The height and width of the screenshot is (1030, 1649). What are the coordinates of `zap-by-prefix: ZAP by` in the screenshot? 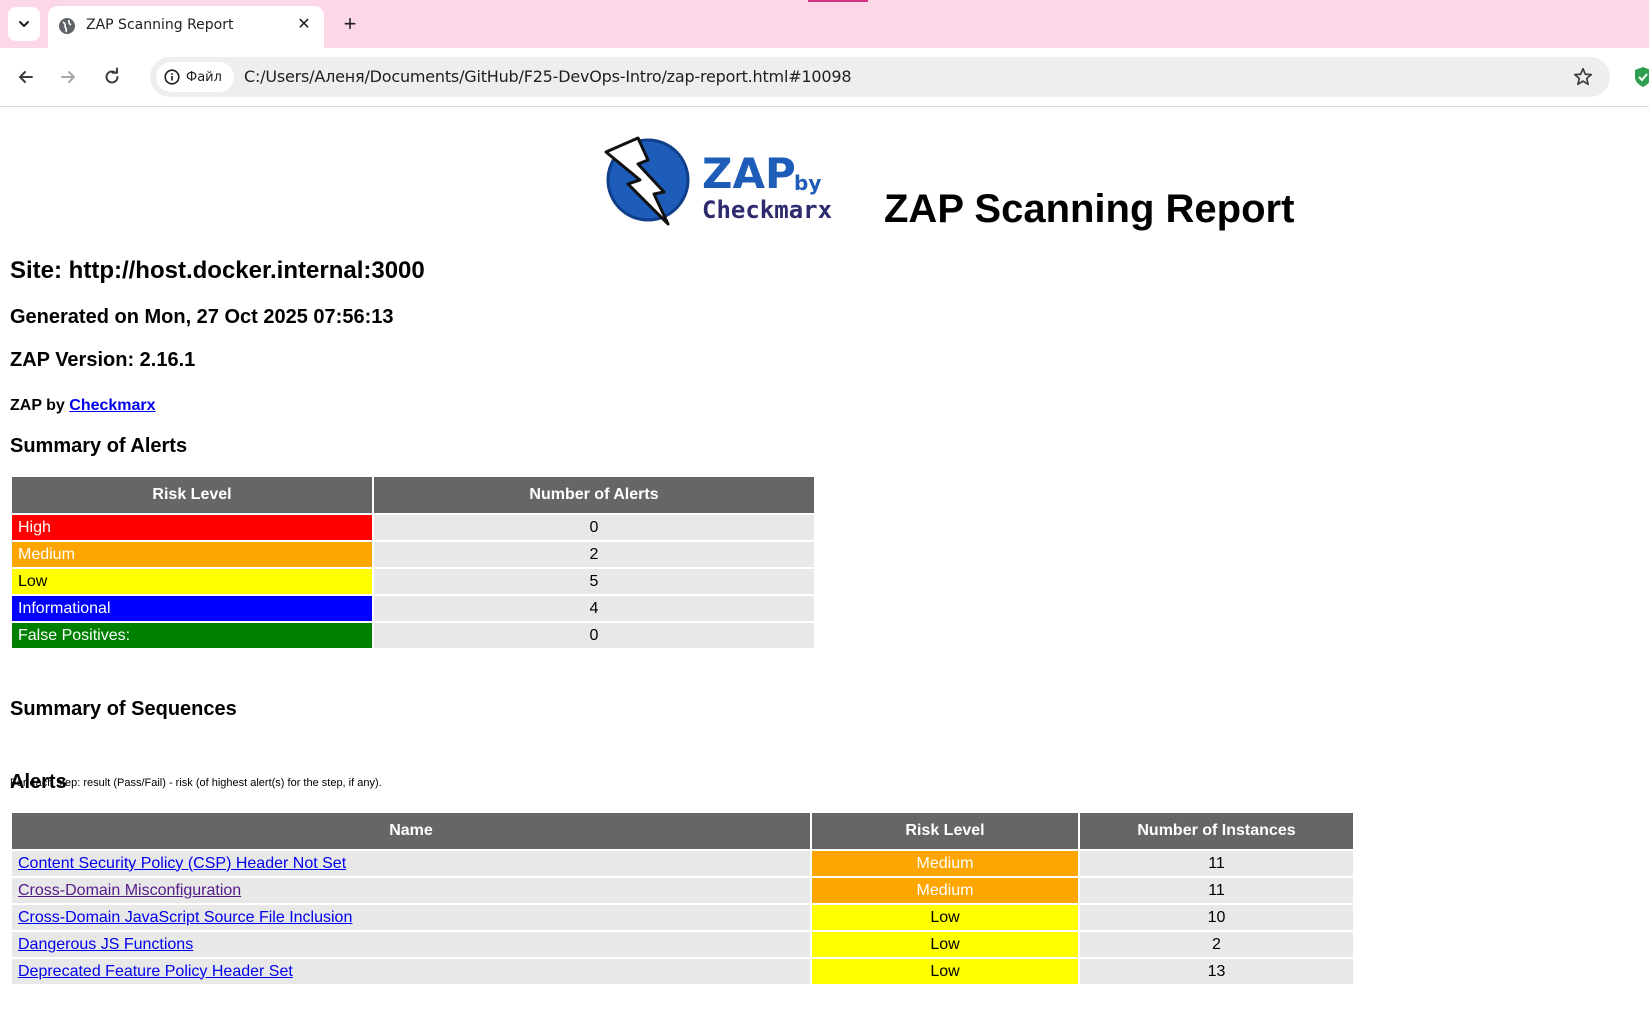 It's located at (40, 405).